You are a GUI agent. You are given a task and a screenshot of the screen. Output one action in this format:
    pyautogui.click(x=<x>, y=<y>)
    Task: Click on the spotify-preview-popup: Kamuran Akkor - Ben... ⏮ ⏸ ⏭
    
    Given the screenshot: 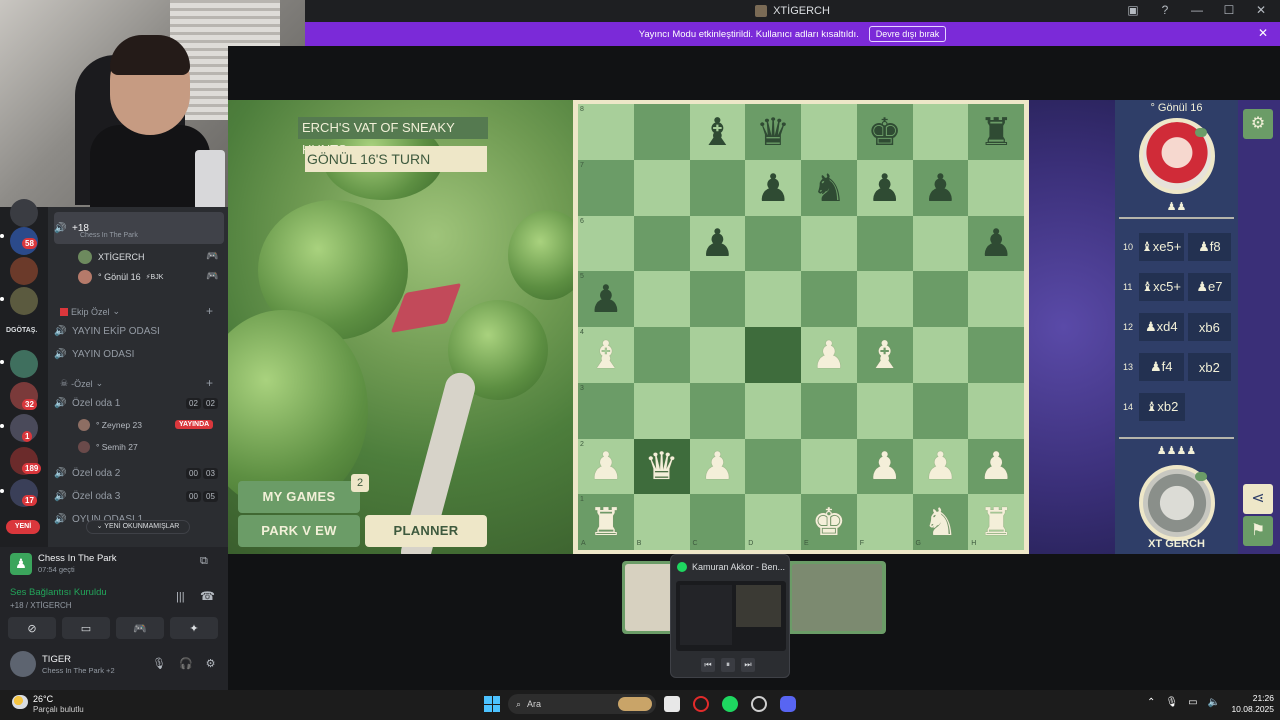 What is the action you would take?
    pyautogui.click(x=730, y=616)
    